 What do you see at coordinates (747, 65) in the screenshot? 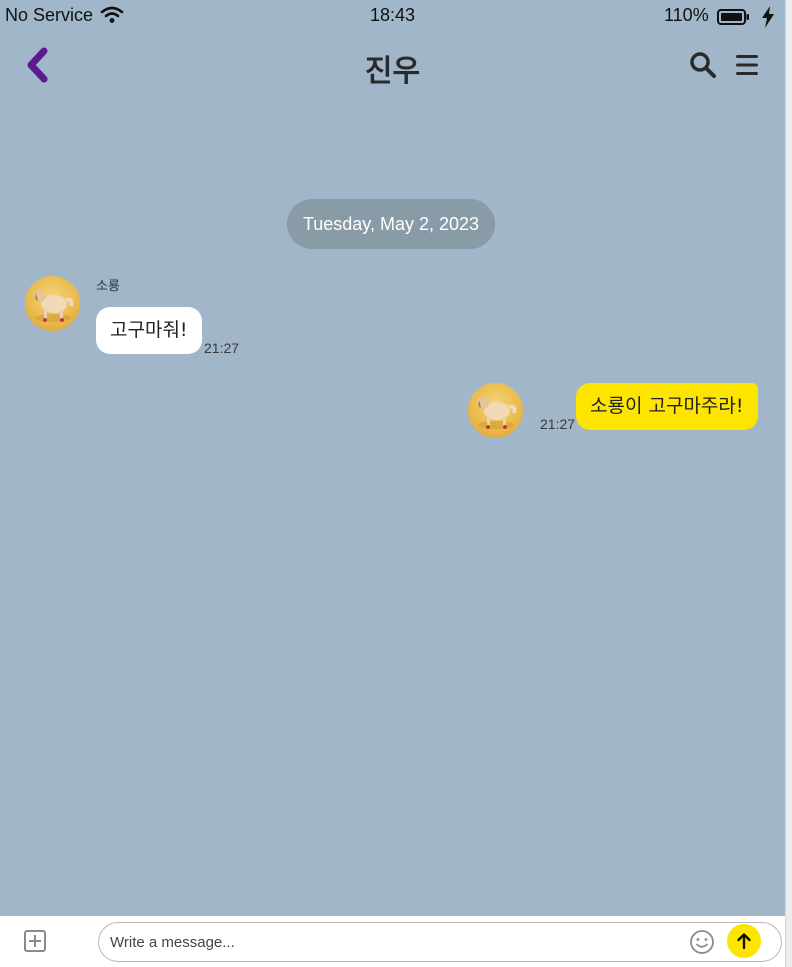
I see `hamburger-menu-icon` at bounding box center [747, 65].